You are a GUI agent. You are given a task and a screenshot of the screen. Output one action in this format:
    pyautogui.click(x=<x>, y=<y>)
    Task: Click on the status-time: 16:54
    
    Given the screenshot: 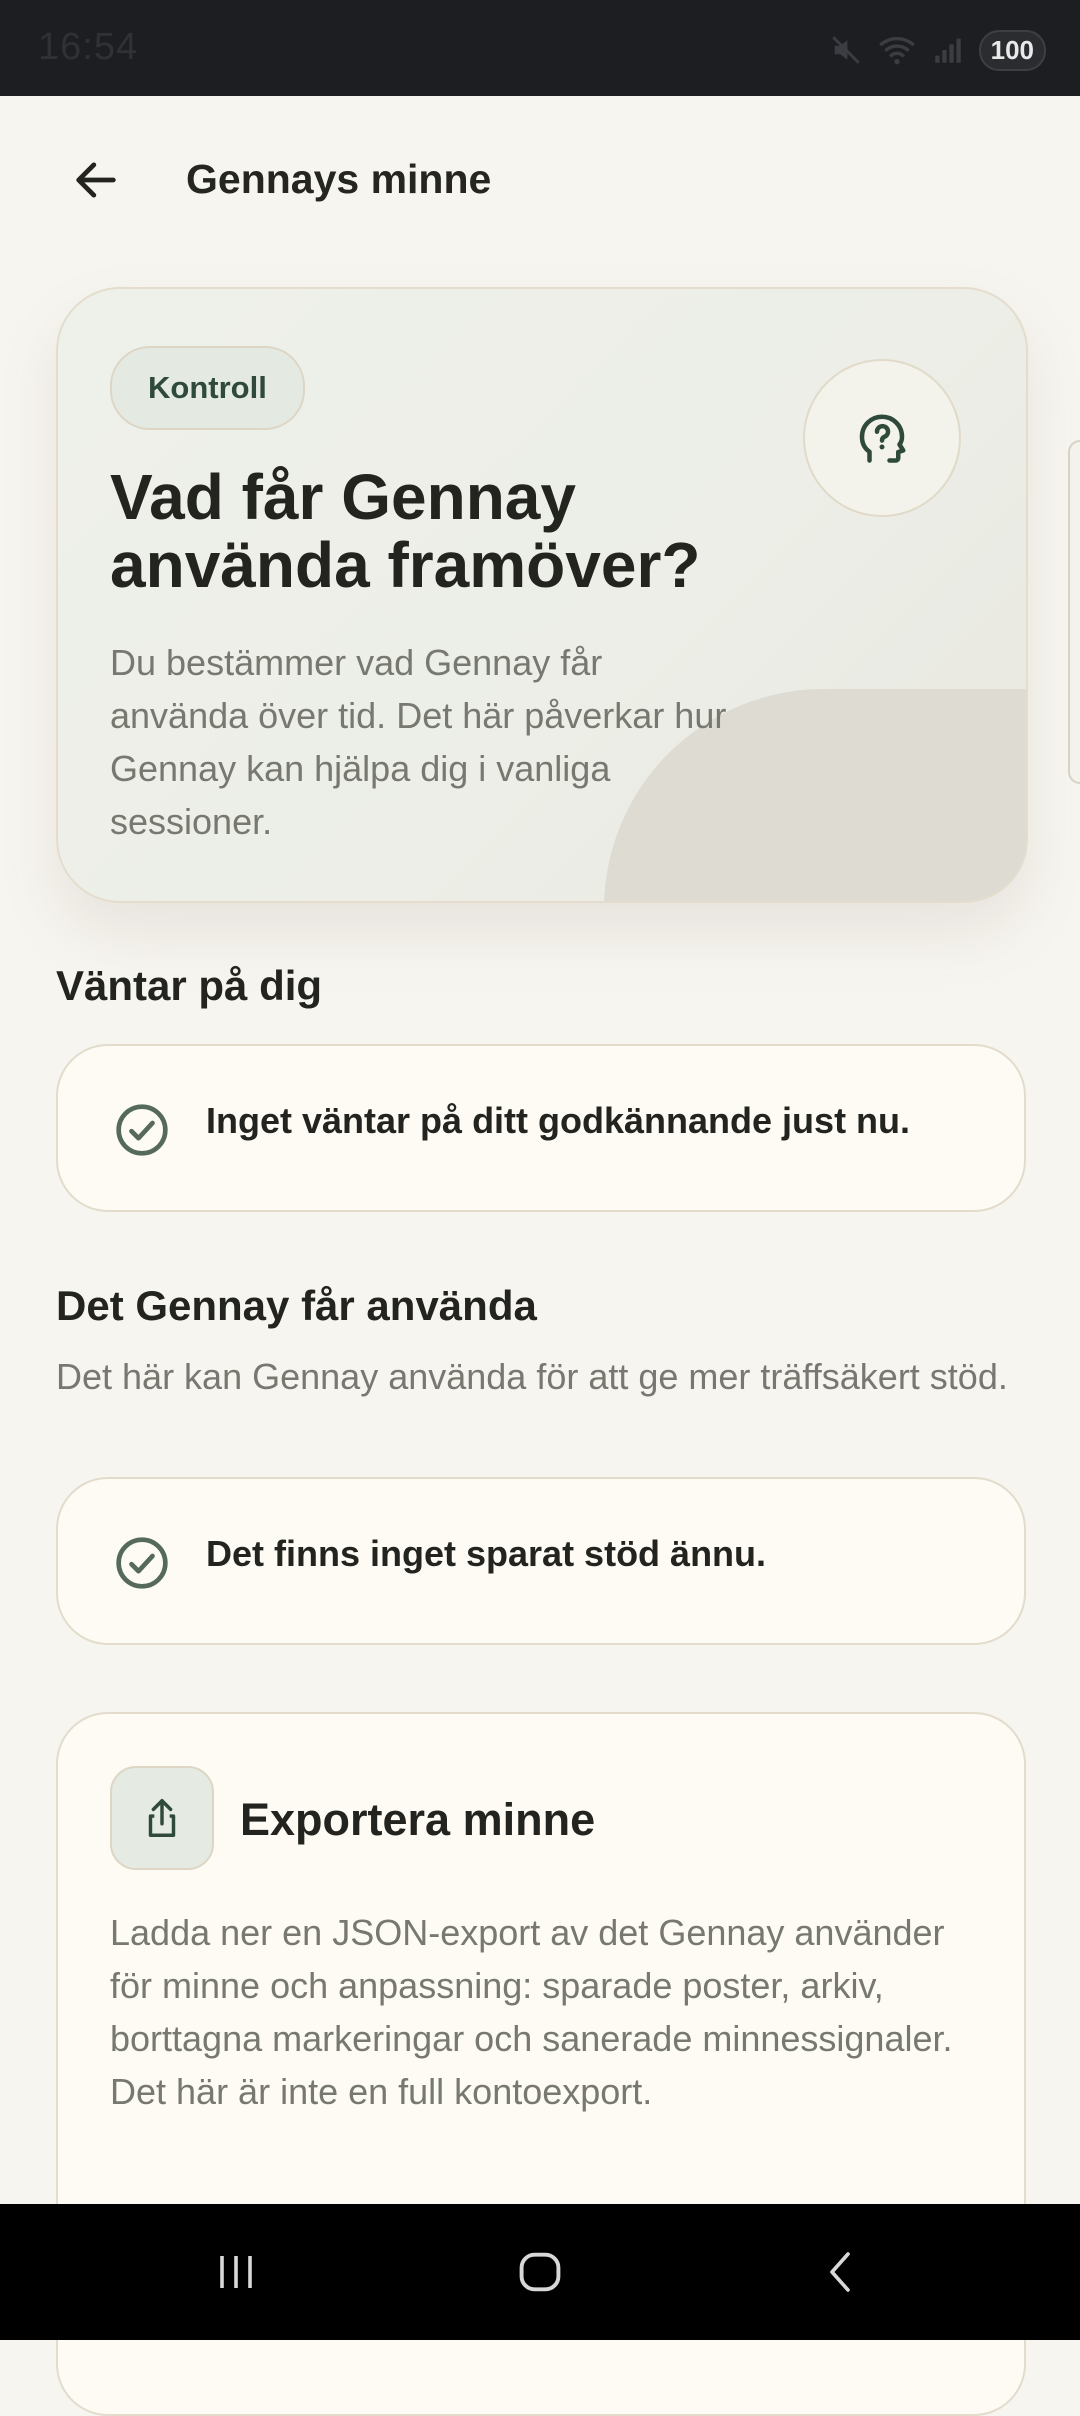 What is the action you would take?
    pyautogui.click(x=88, y=47)
    